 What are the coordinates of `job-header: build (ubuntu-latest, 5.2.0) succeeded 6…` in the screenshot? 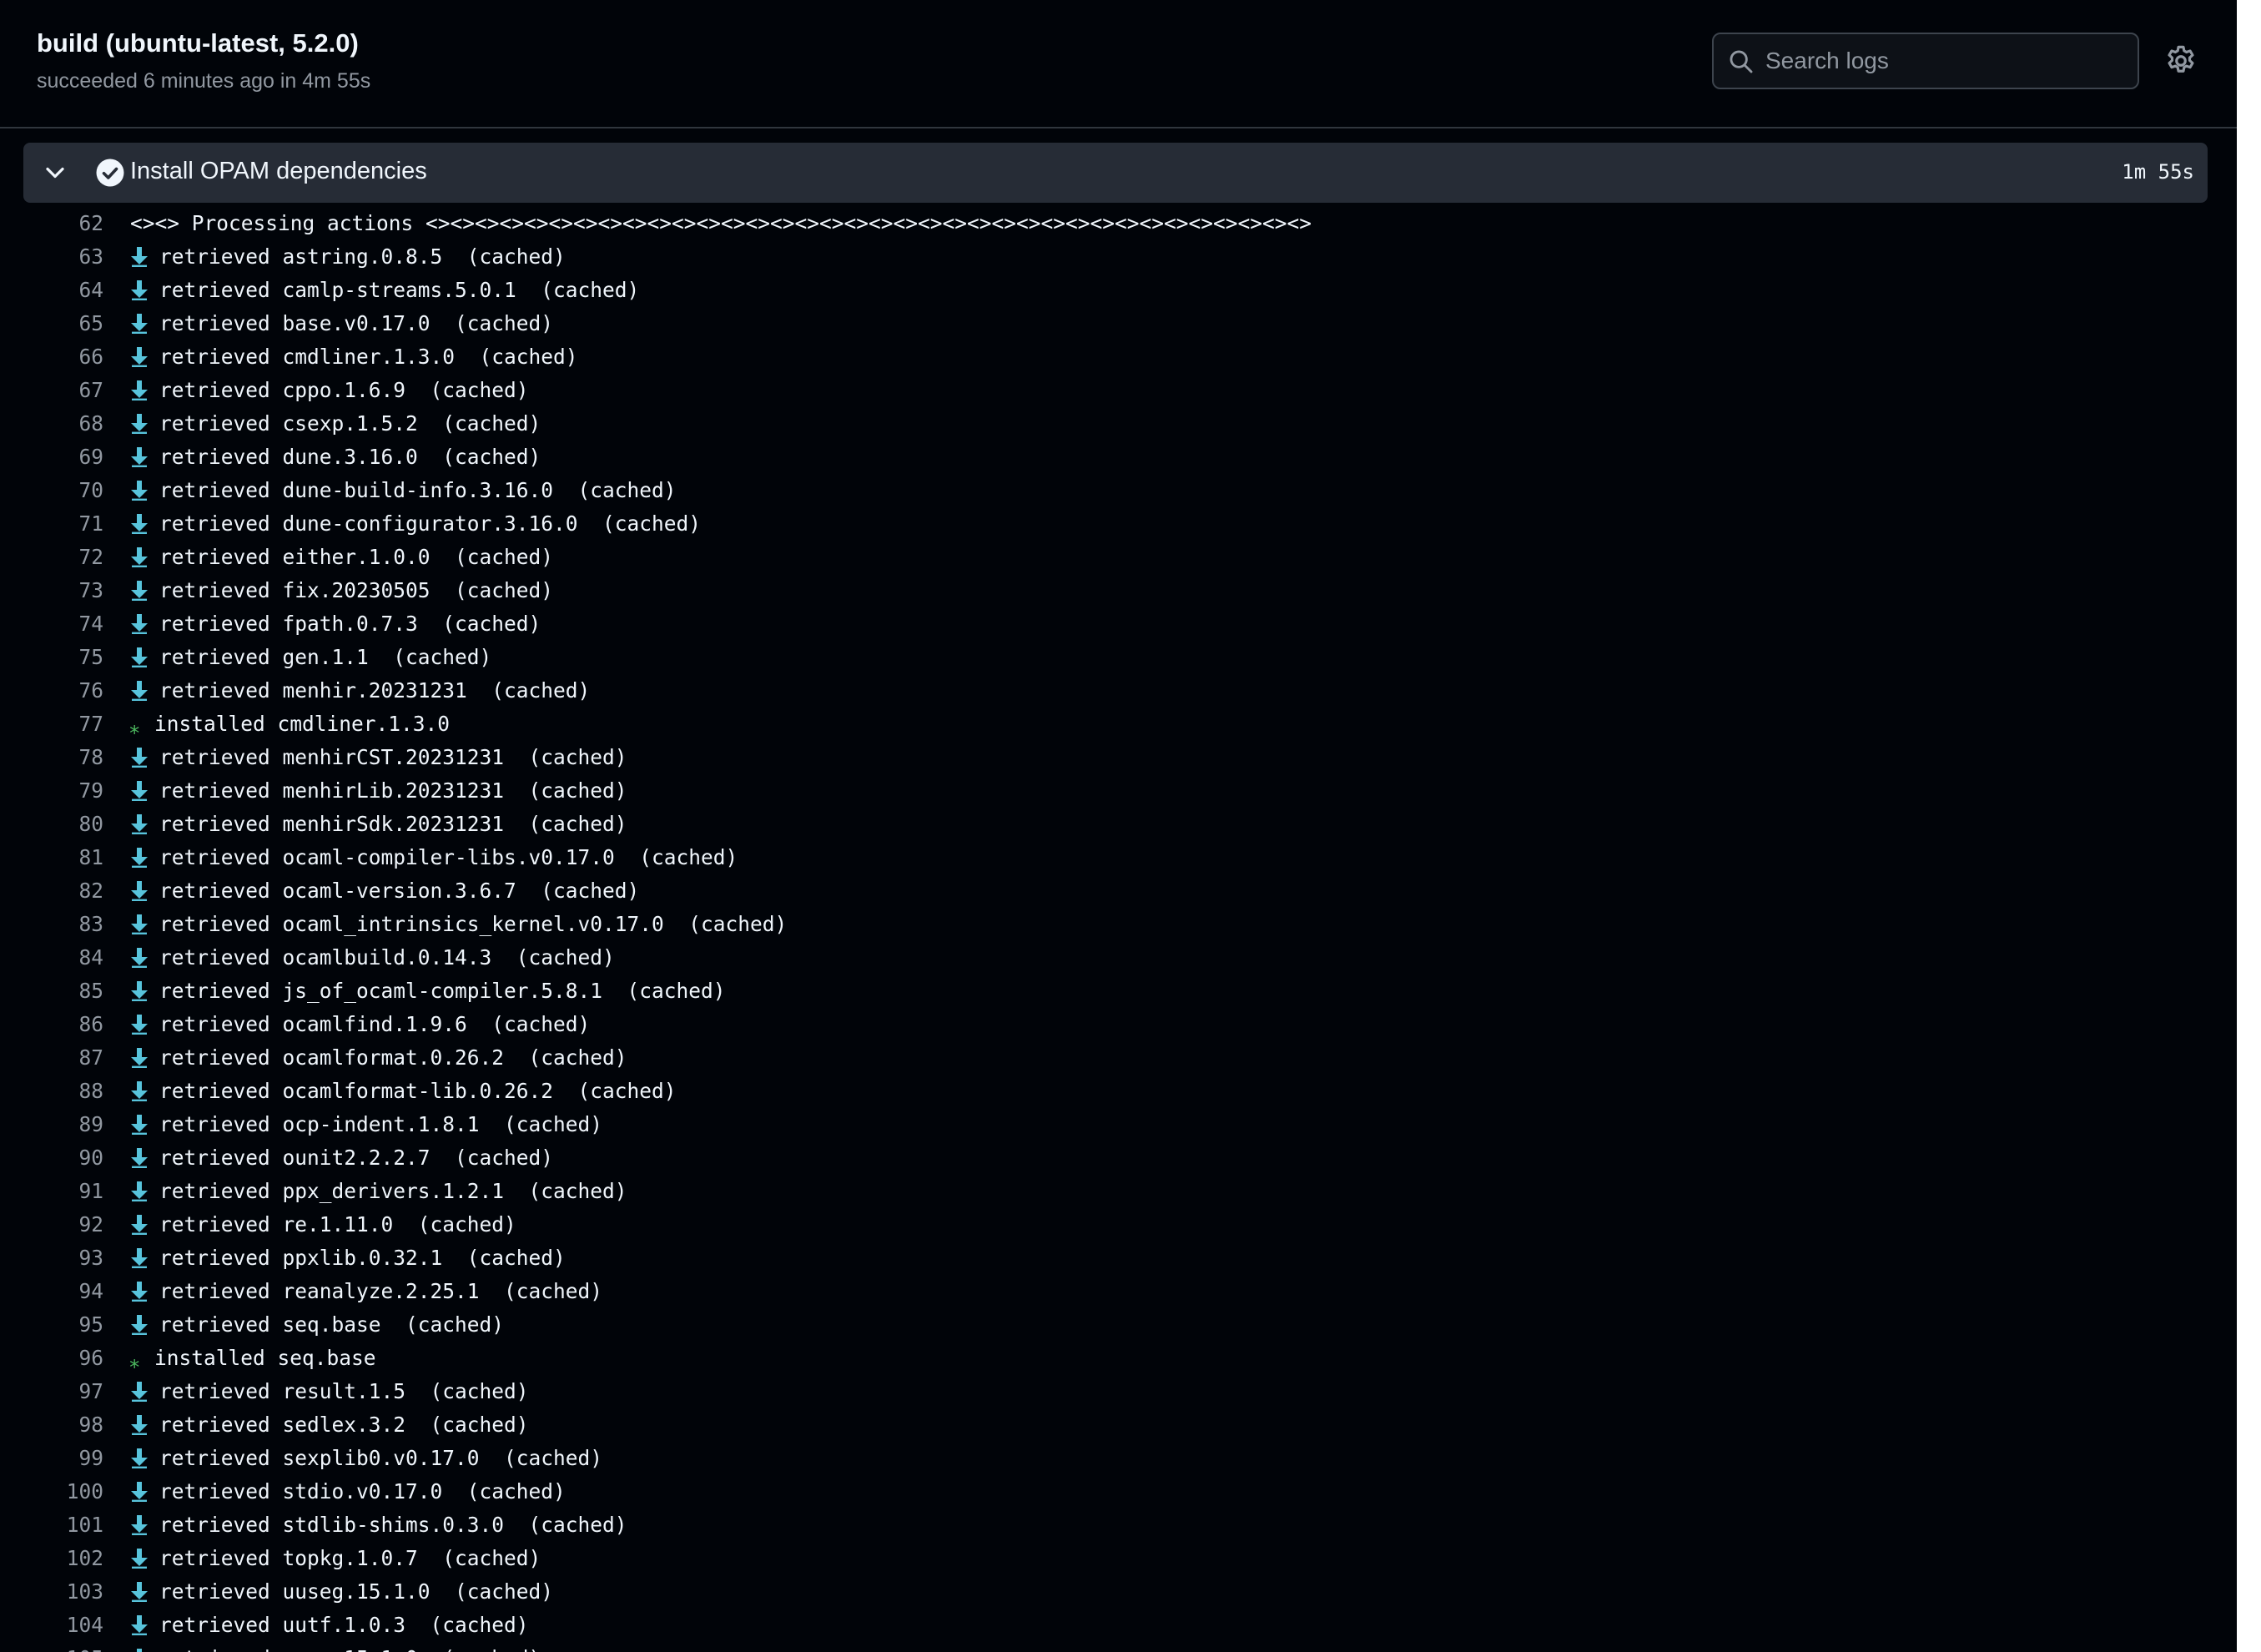 It's located at (1118, 64).